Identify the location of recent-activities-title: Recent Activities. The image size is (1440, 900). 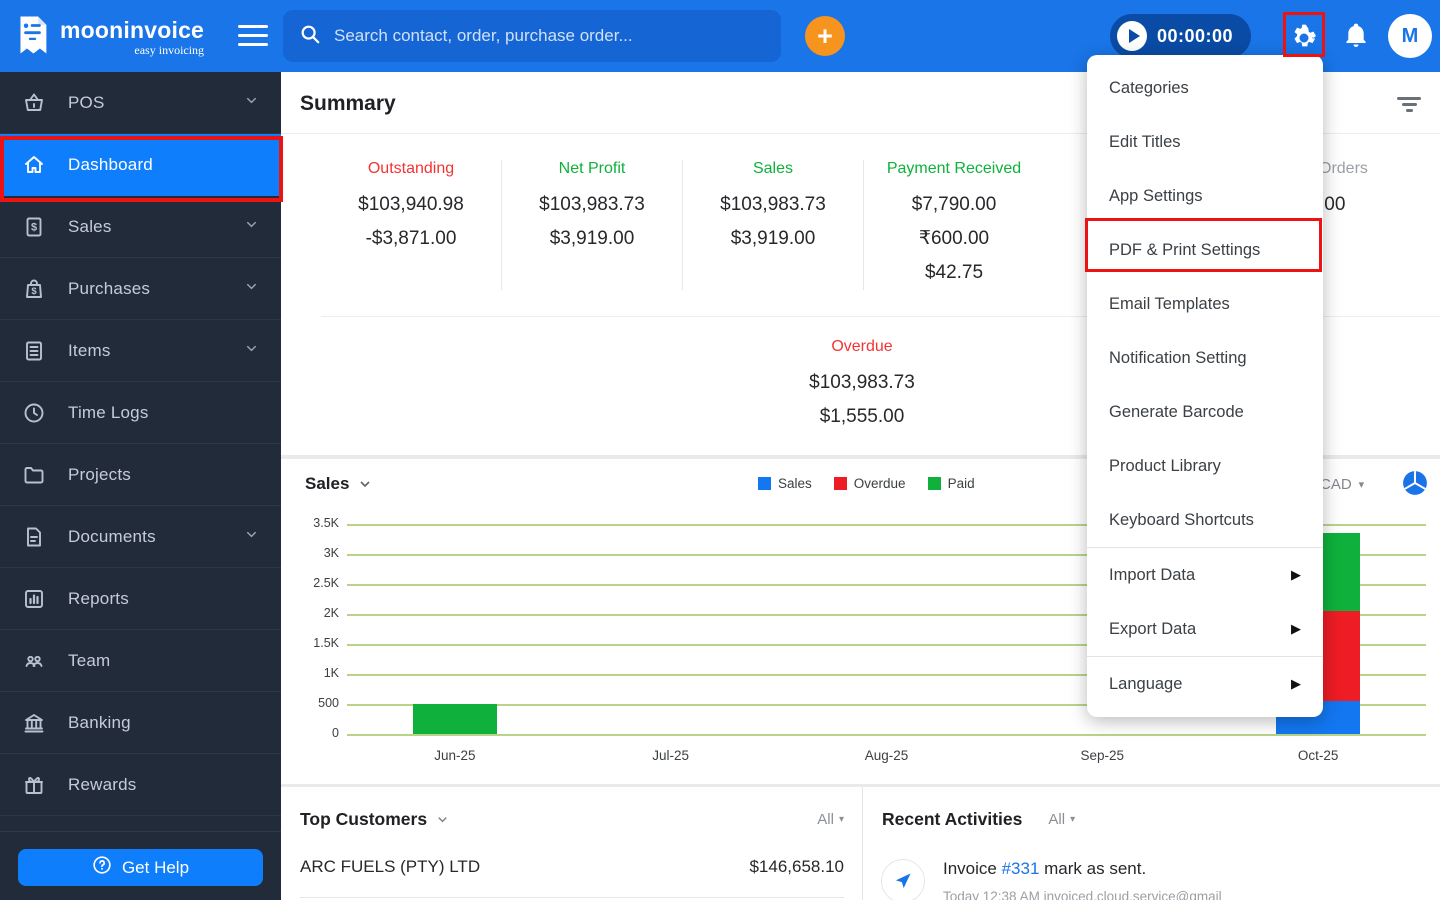
(952, 819).